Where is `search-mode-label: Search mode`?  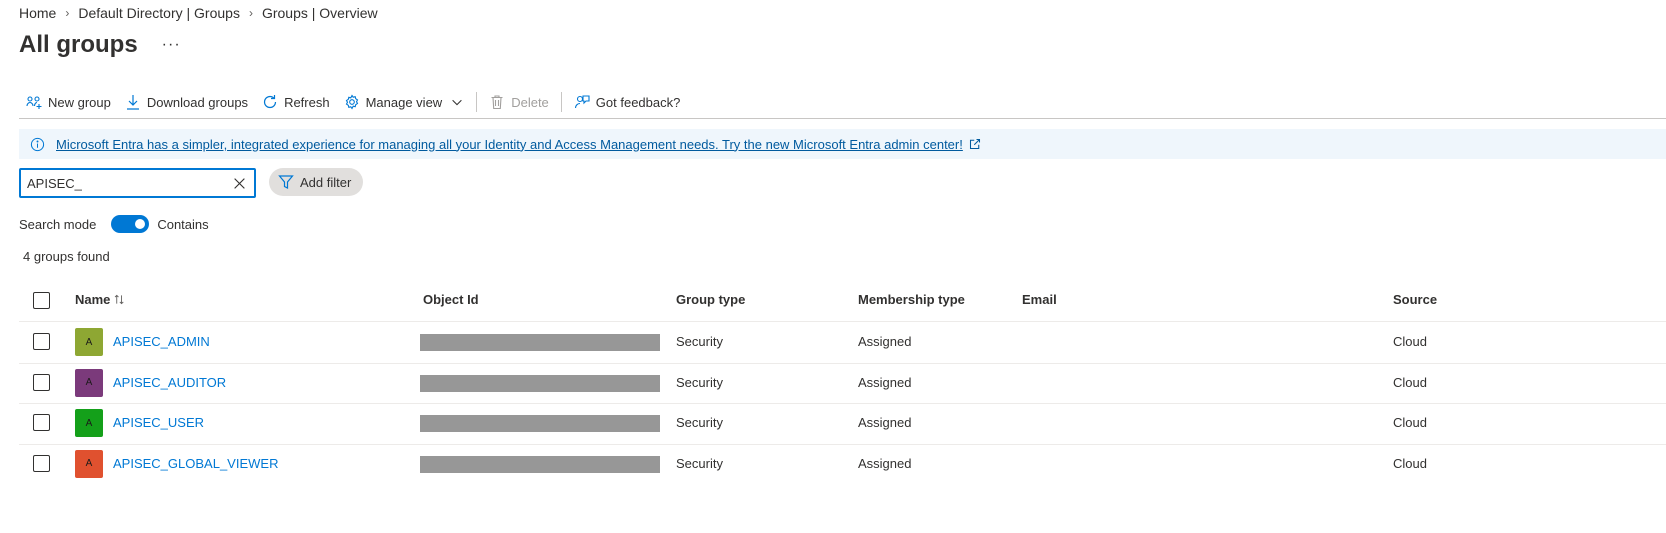 search-mode-label: Search mode is located at coordinates (58, 224).